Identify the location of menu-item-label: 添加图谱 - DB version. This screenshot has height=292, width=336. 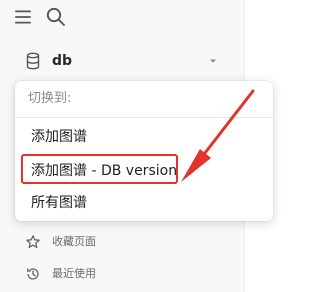
(104, 171).